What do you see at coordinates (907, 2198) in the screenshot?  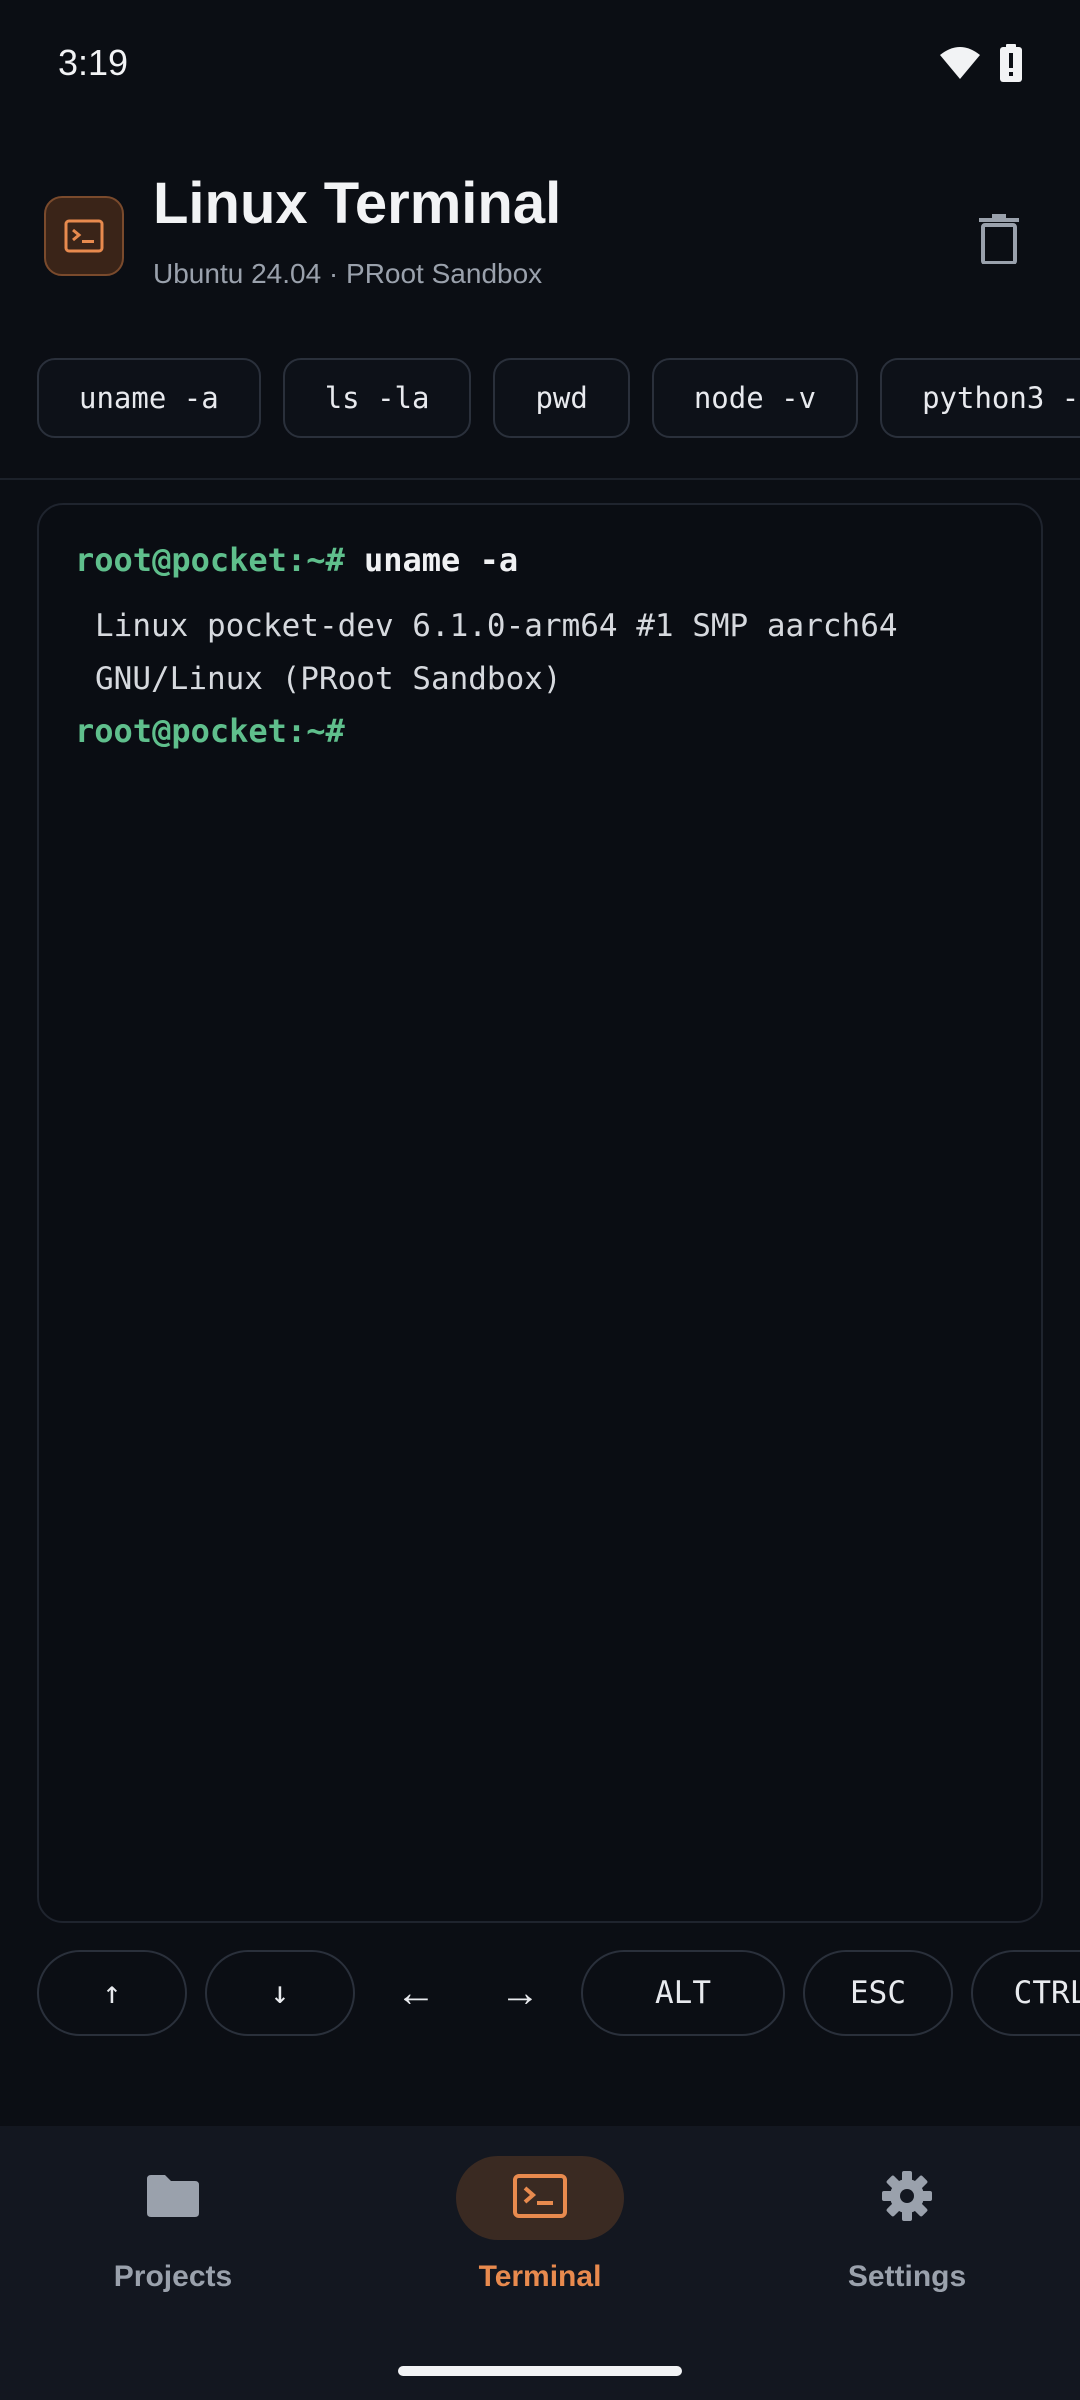 I see `gear-icon` at bounding box center [907, 2198].